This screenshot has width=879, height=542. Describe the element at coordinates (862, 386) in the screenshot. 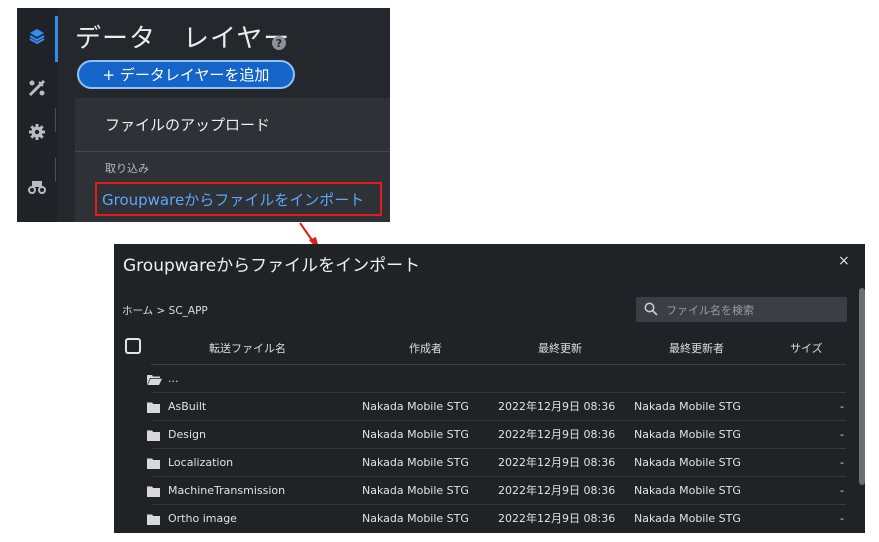

I see `scrollbar` at that location.